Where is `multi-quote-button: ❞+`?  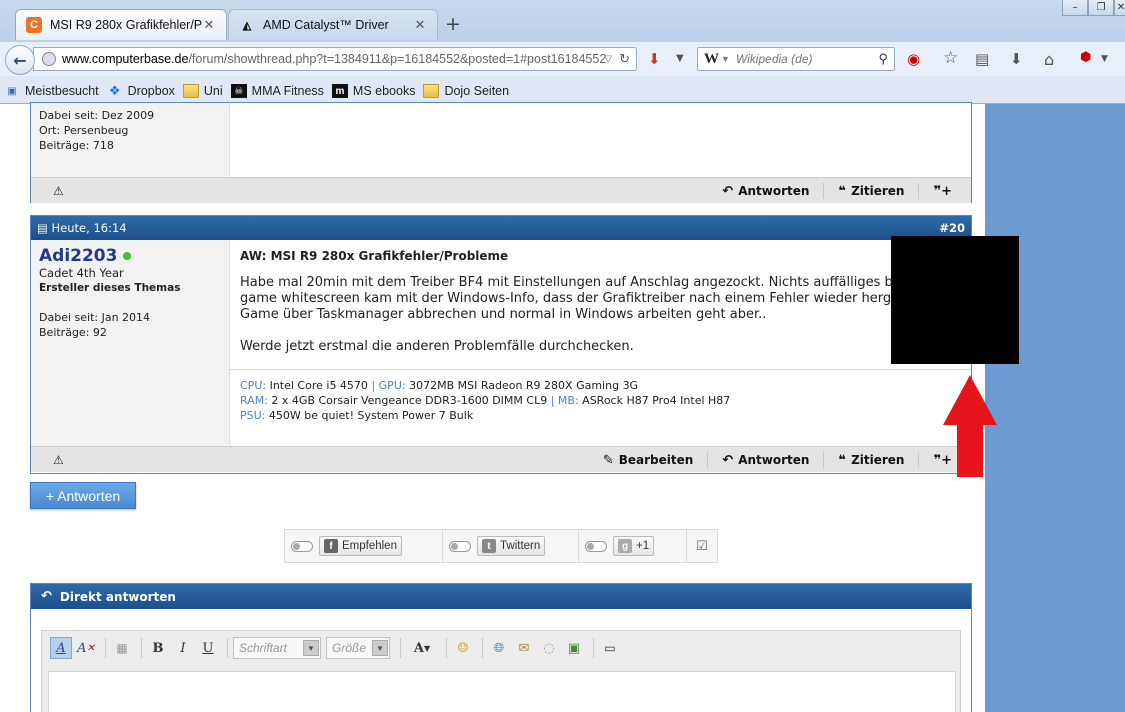 multi-quote-button: ❞+ is located at coordinates (945, 191).